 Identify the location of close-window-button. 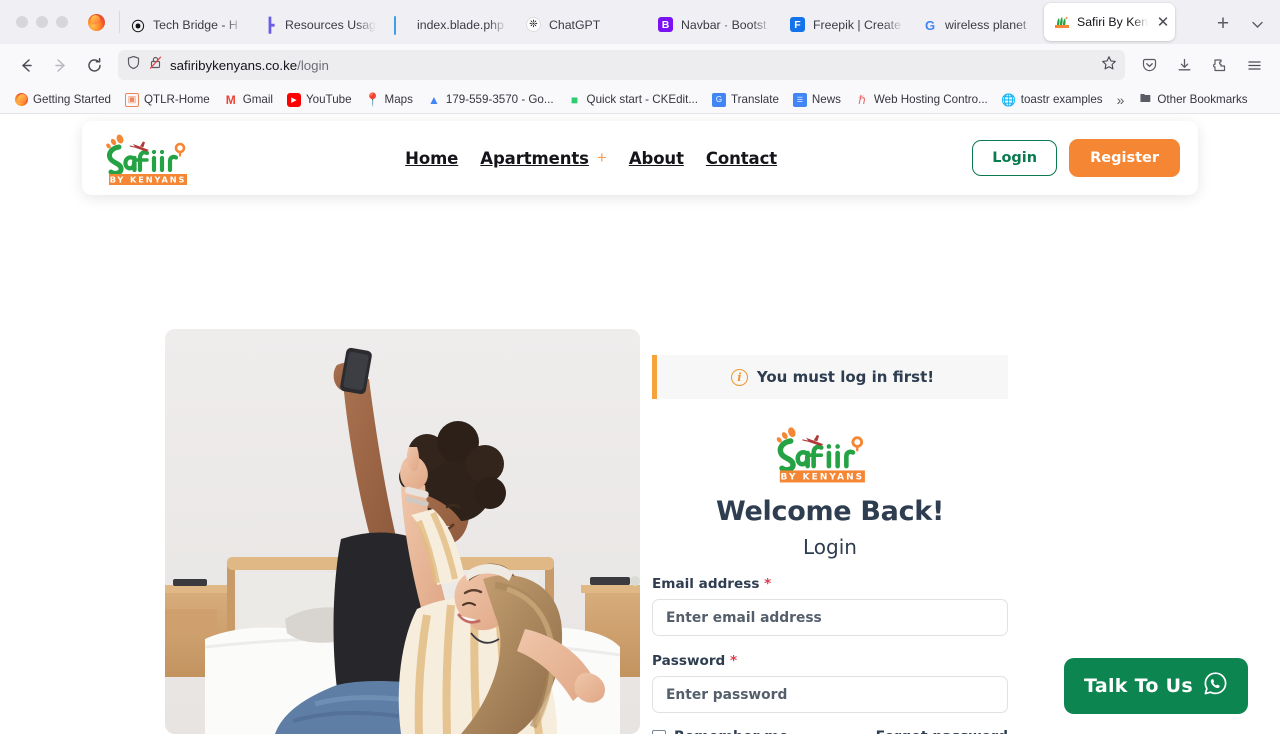
(22, 22).